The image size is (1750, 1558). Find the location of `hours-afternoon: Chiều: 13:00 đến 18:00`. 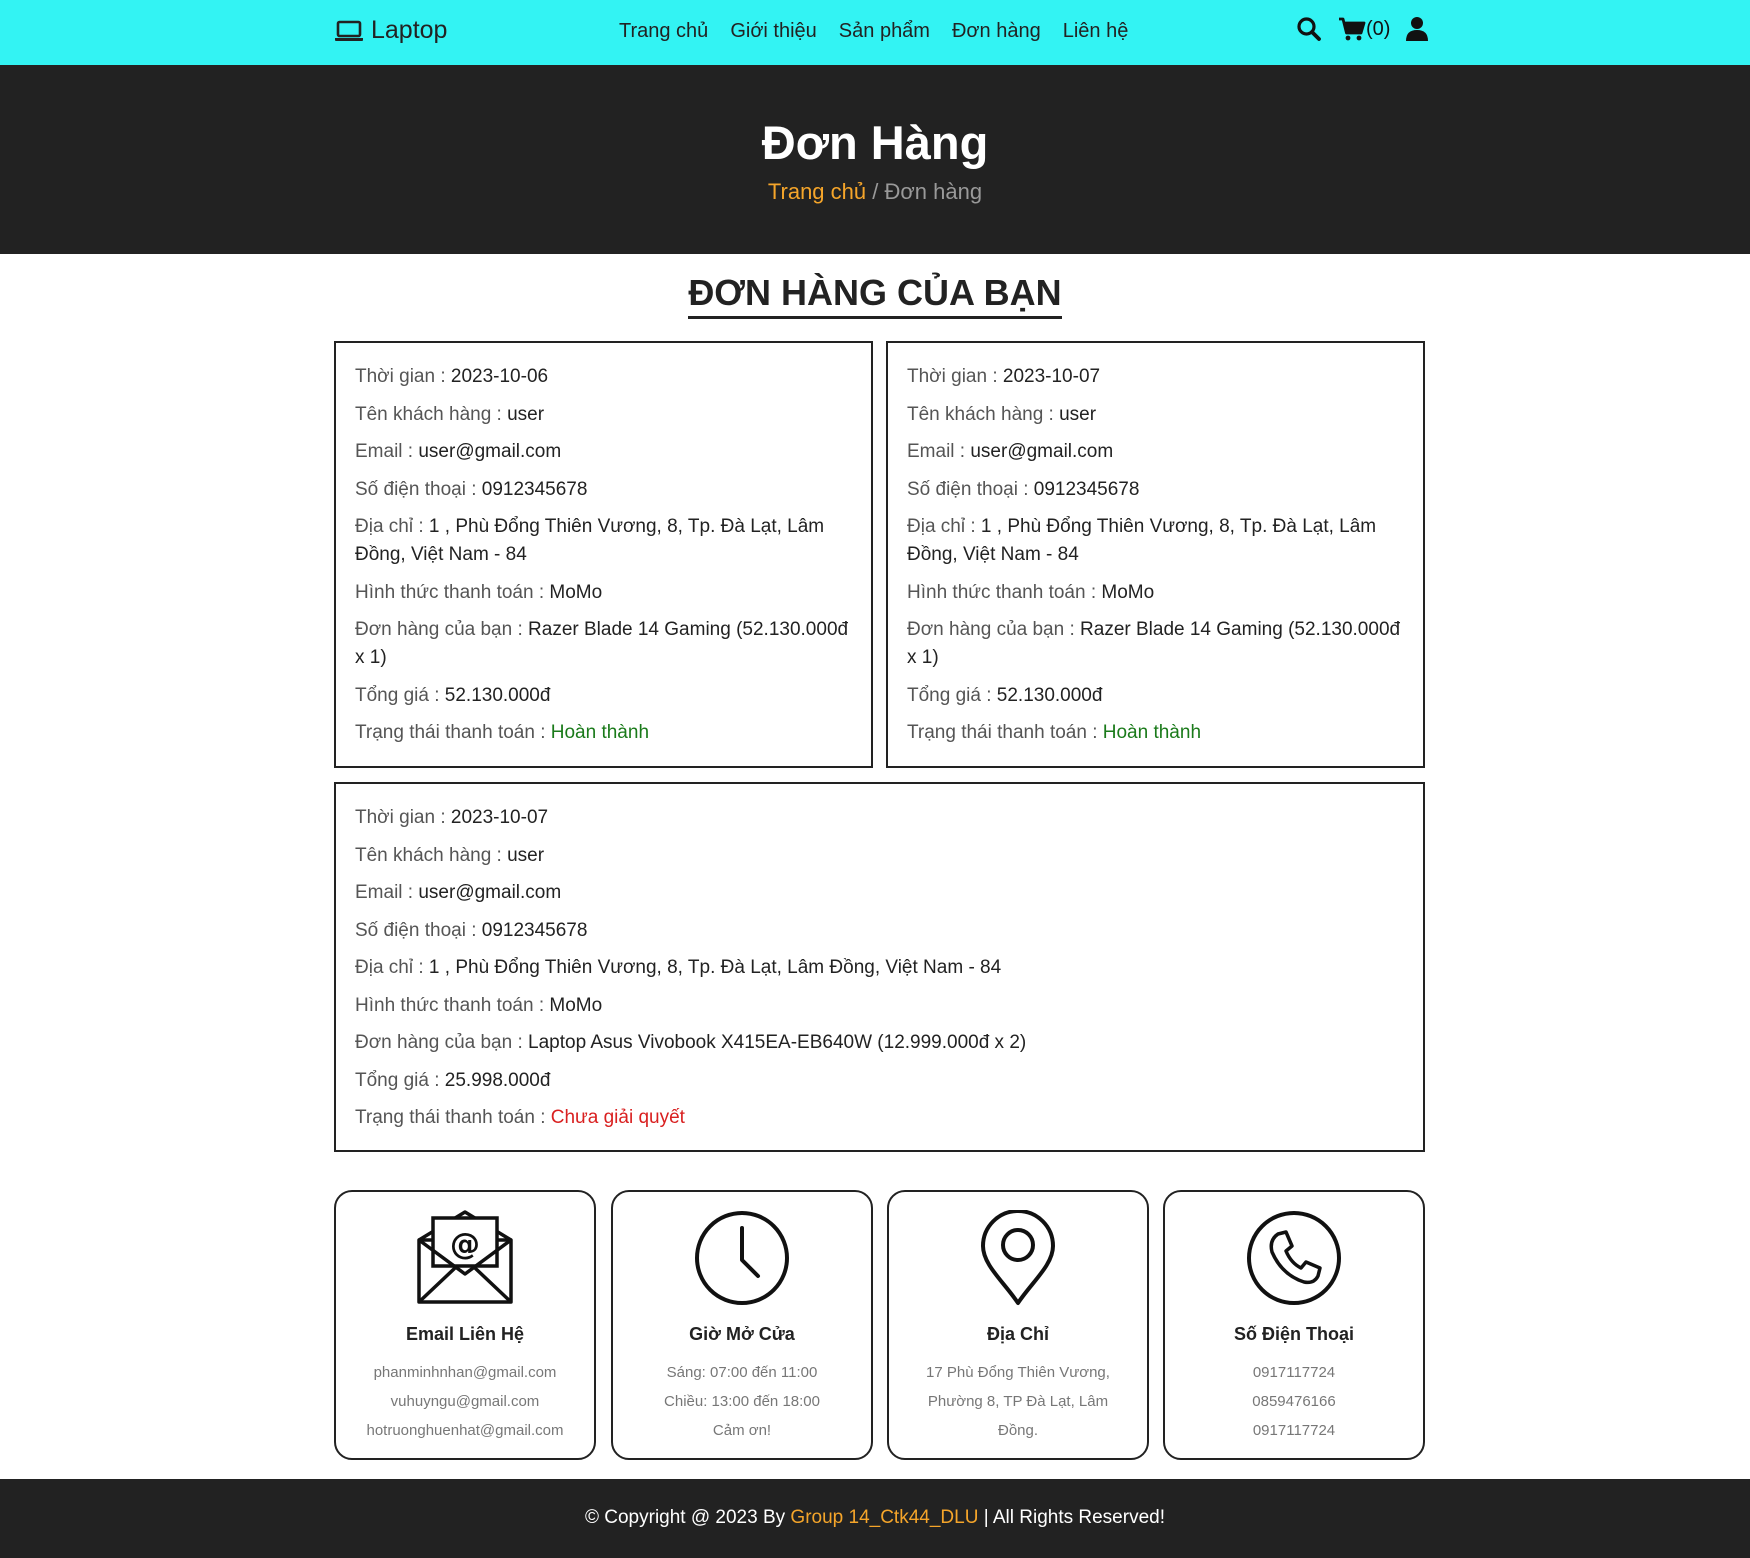

hours-afternoon: Chiều: 13:00 đến 18:00 is located at coordinates (742, 1401).